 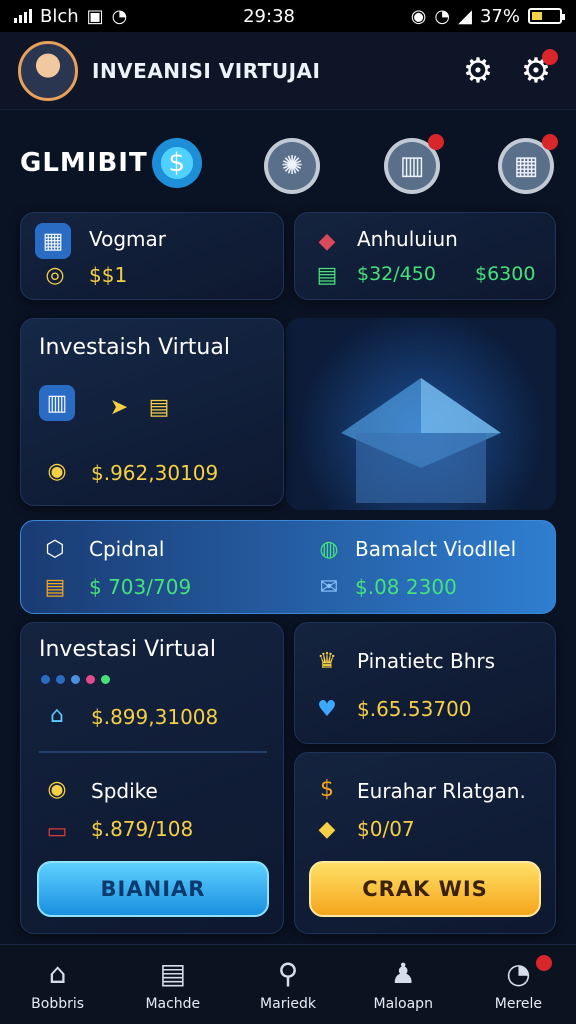 I want to click on investaish-card: Investaish Virtual ▥ ➤ ▤ ◉ $.962,30109, so click(x=152, y=412).